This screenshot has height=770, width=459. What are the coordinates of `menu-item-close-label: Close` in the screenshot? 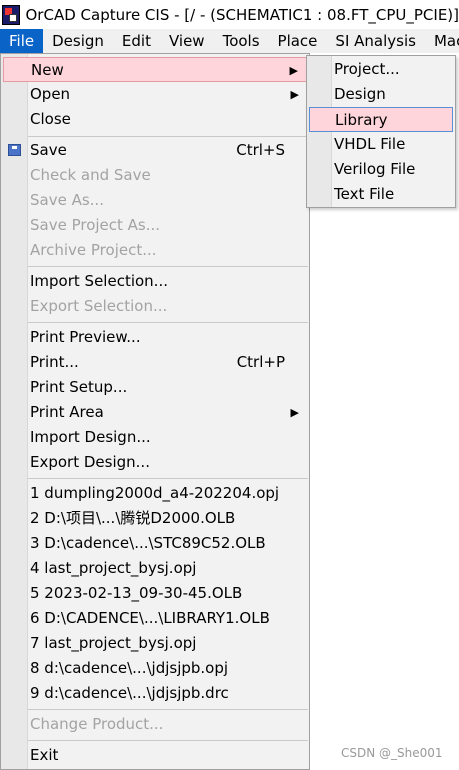 It's located at (50, 119).